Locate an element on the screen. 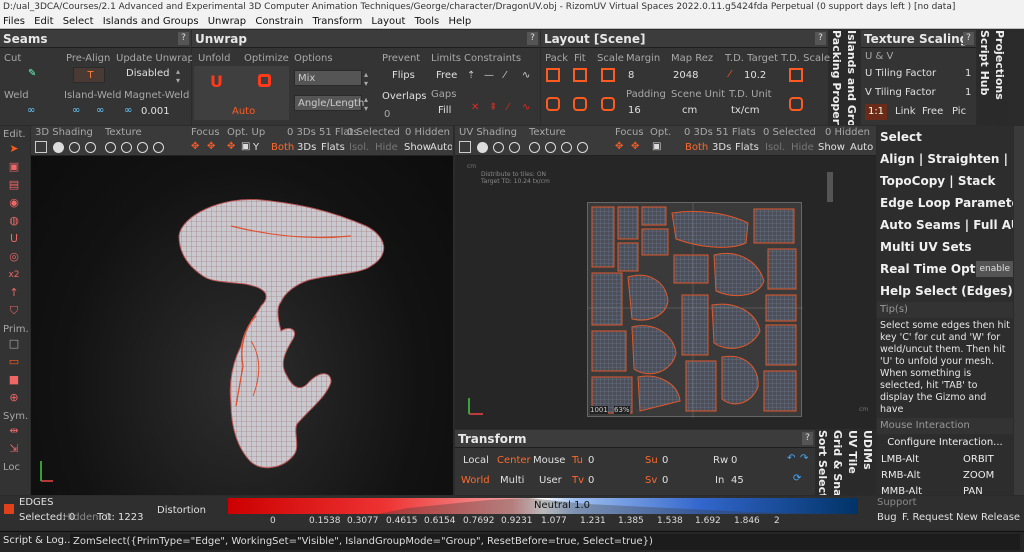 The height and width of the screenshot is (552, 1024). rotate-free-icon: ⟳ is located at coordinates (797, 478).